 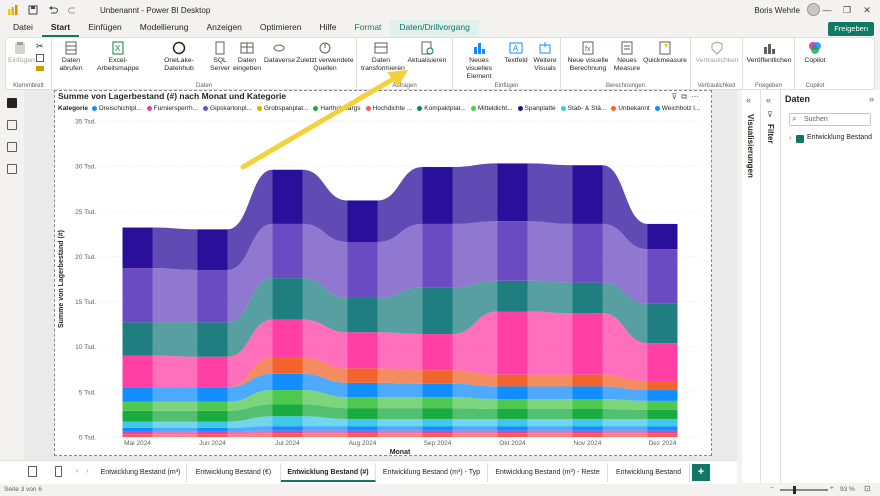 I want to click on fit-page-icon: ⊡, so click(x=867, y=488).